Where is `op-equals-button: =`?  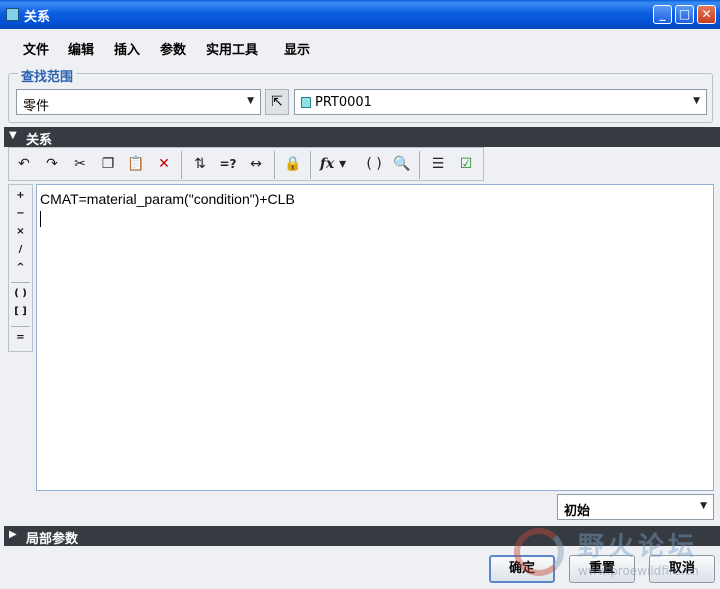
op-equals-button: = is located at coordinates (20, 337).